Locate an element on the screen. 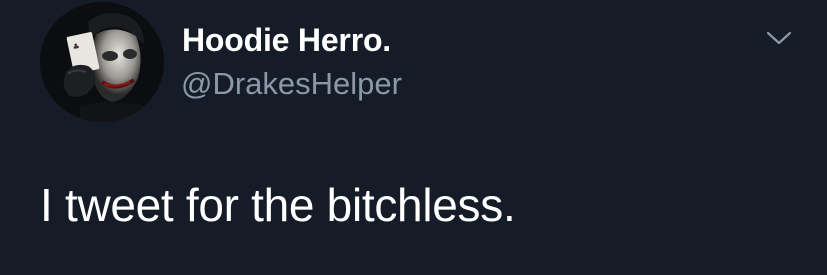 The width and height of the screenshot is (827, 275). tweet-text: I tweet for the bitchless. is located at coordinates (278, 205).